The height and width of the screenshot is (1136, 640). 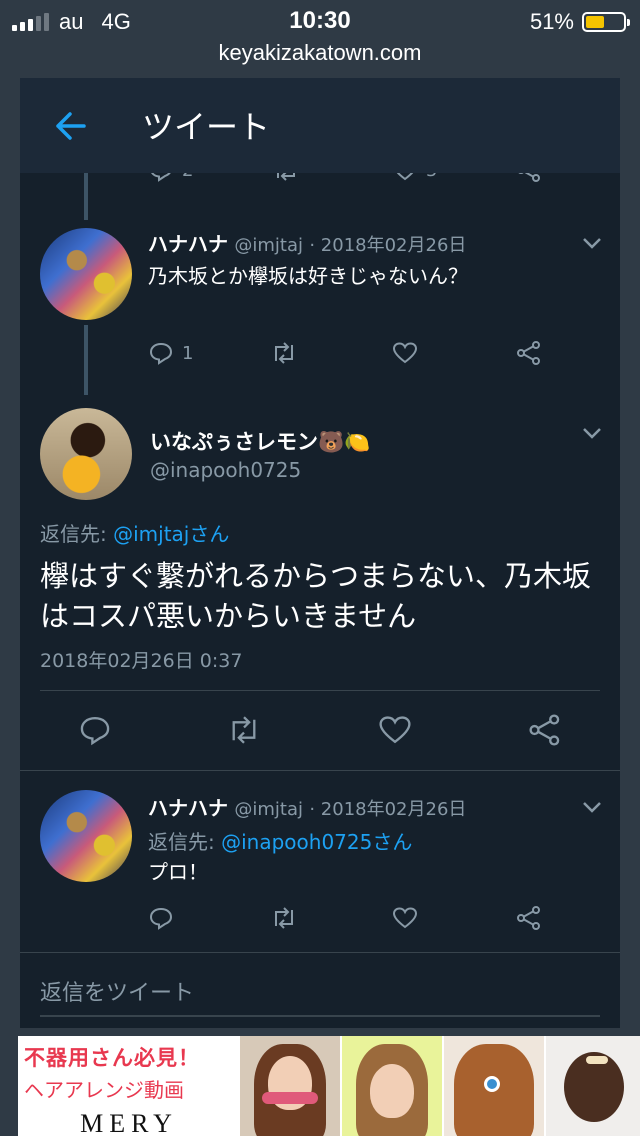 I want to click on reply-count: 1, so click(x=188, y=353).